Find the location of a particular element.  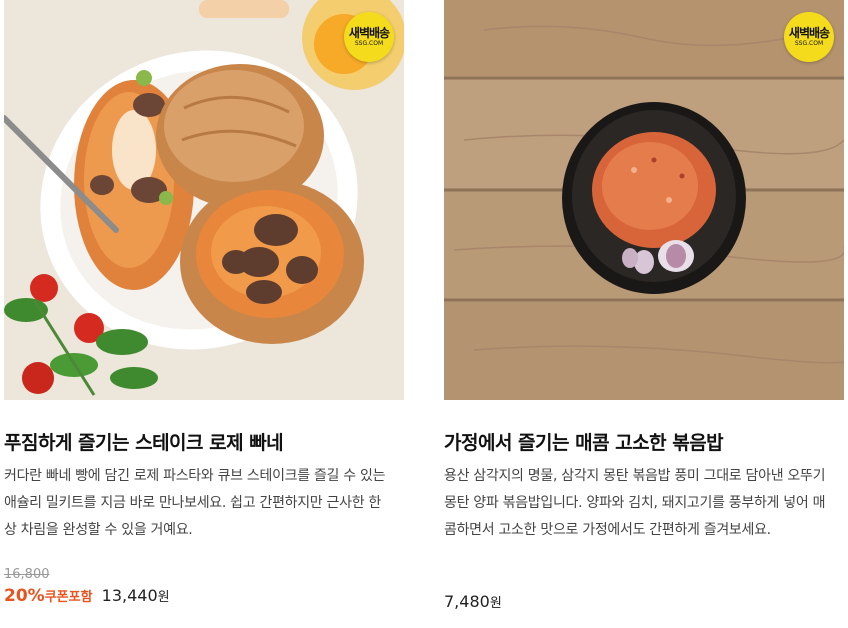

original-price: 16,800 is located at coordinates (27, 574).